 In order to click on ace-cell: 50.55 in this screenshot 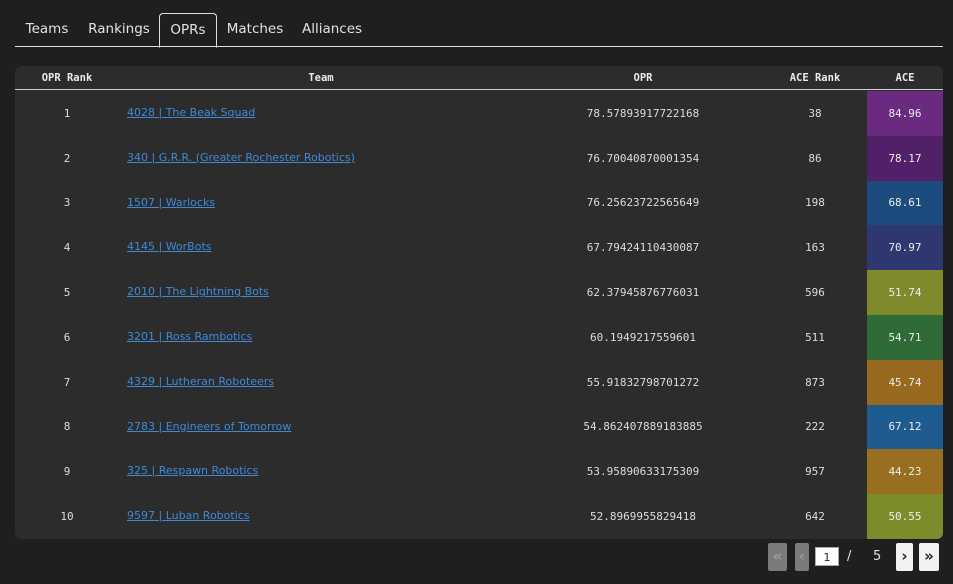, I will do `click(905, 516)`.